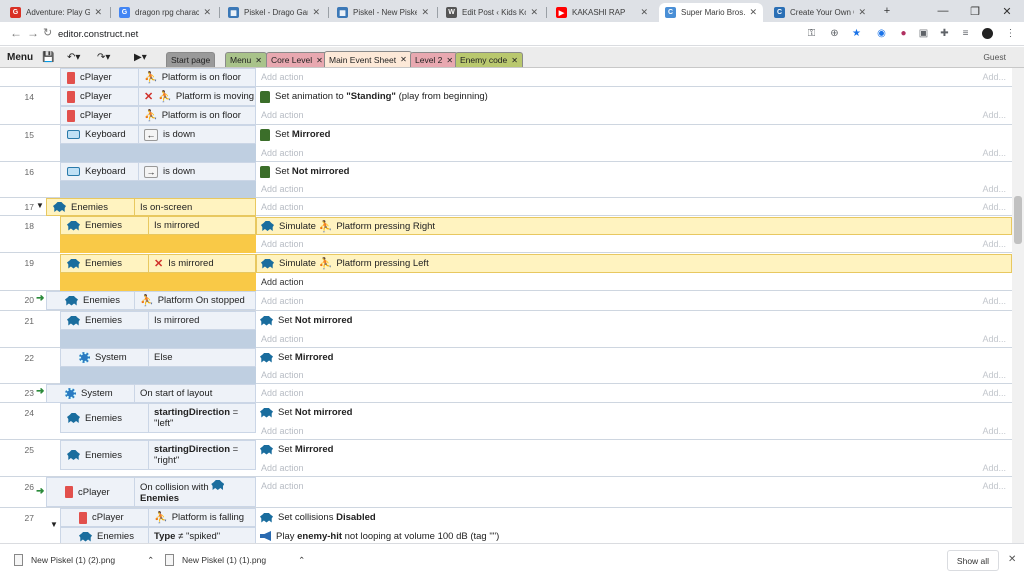 The image size is (1024, 576). What do you see at coordinates (903, 33) in the screenshot?
I see `extension-icon: ●` at bounding box center [903, 33].